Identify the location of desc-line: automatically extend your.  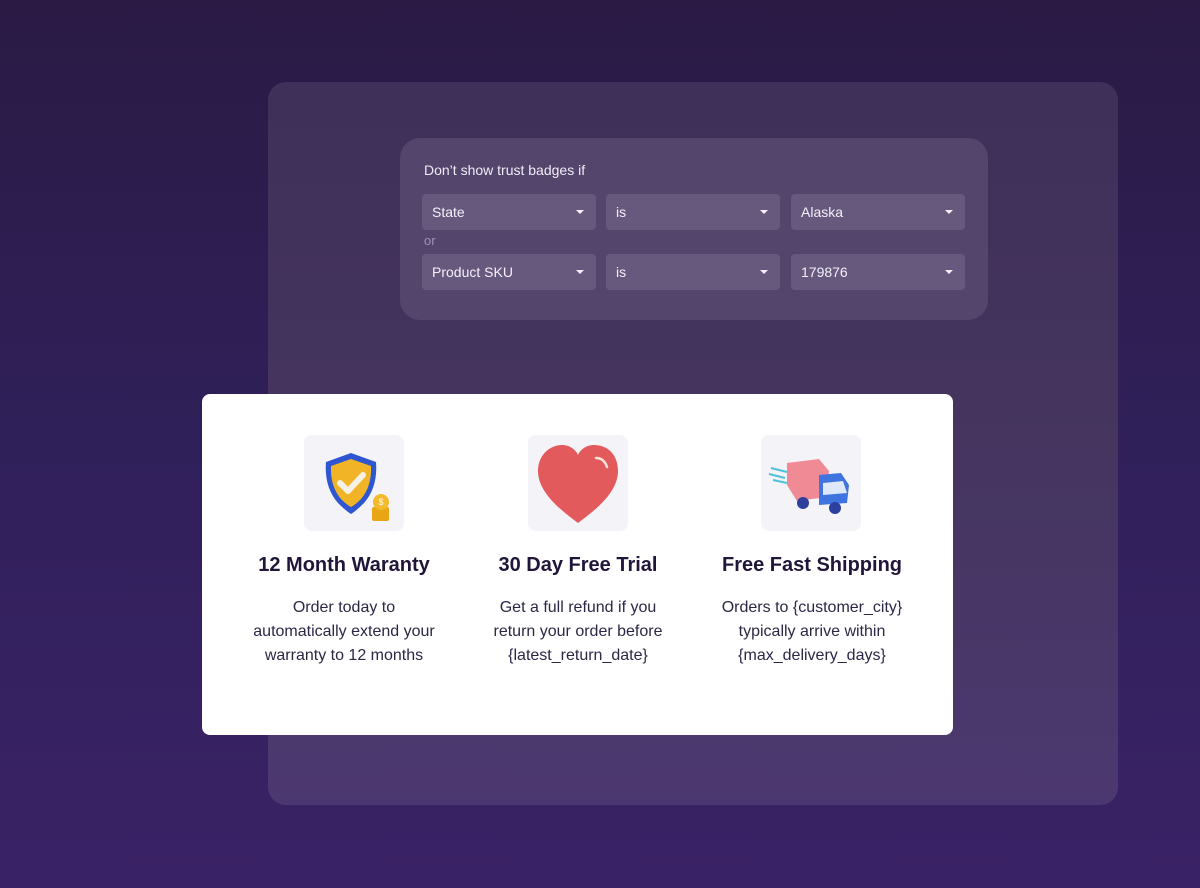
(344, 631).